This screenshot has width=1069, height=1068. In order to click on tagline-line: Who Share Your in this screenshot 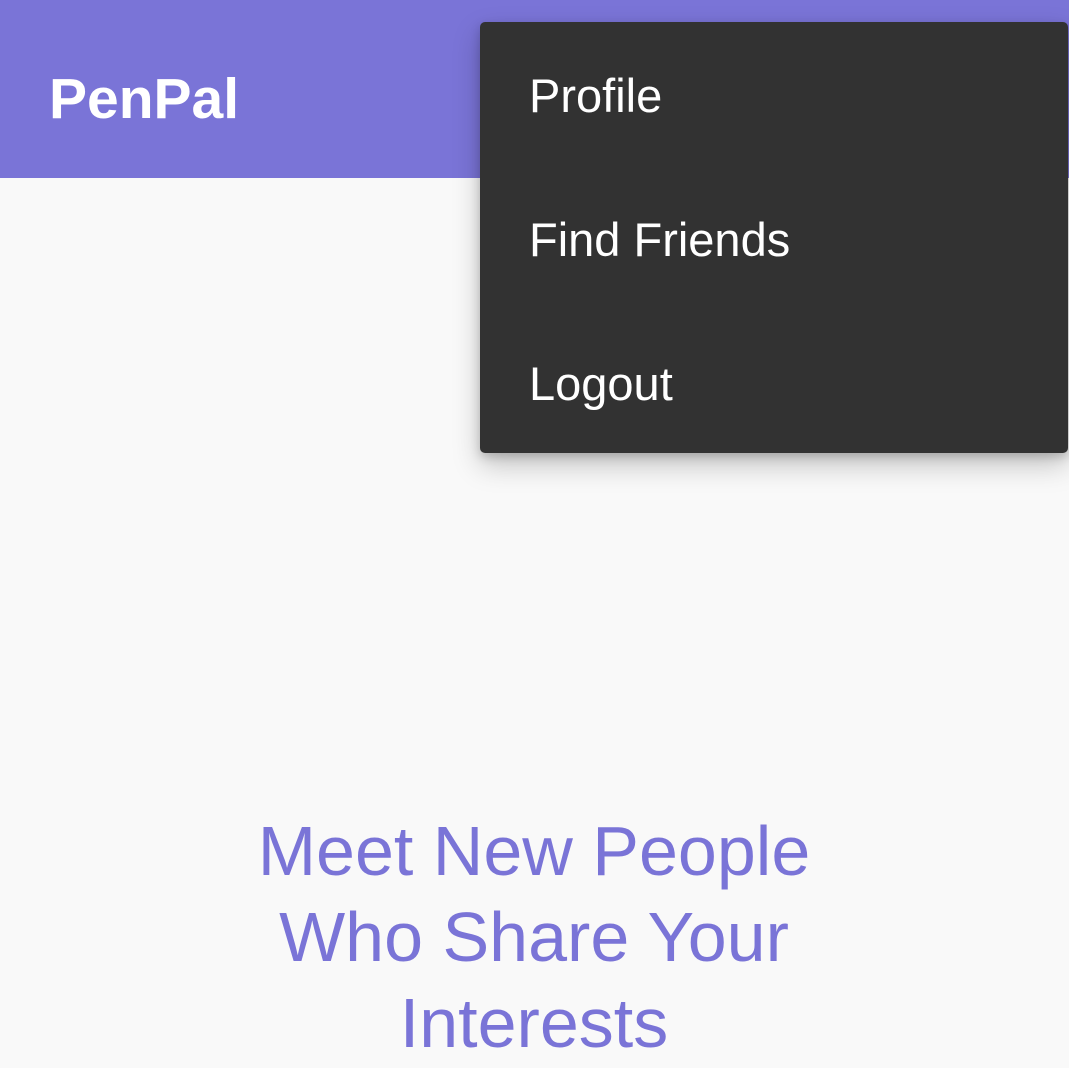, I will do `click(534, 937)`.